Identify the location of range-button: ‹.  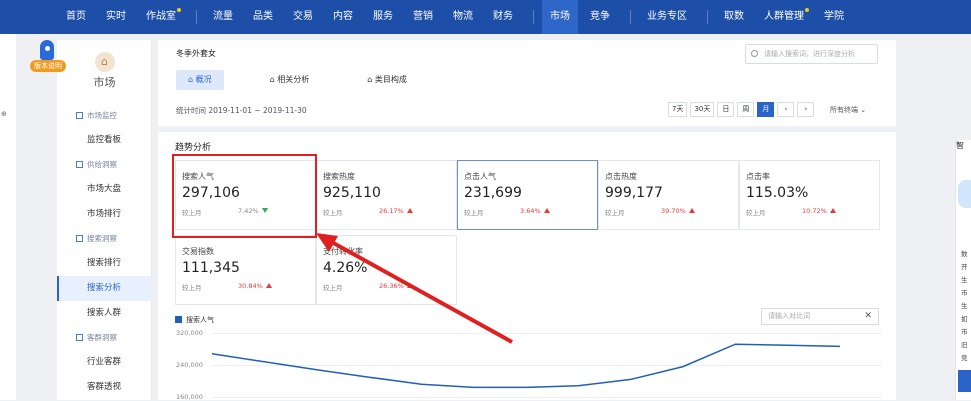
(786, 109).